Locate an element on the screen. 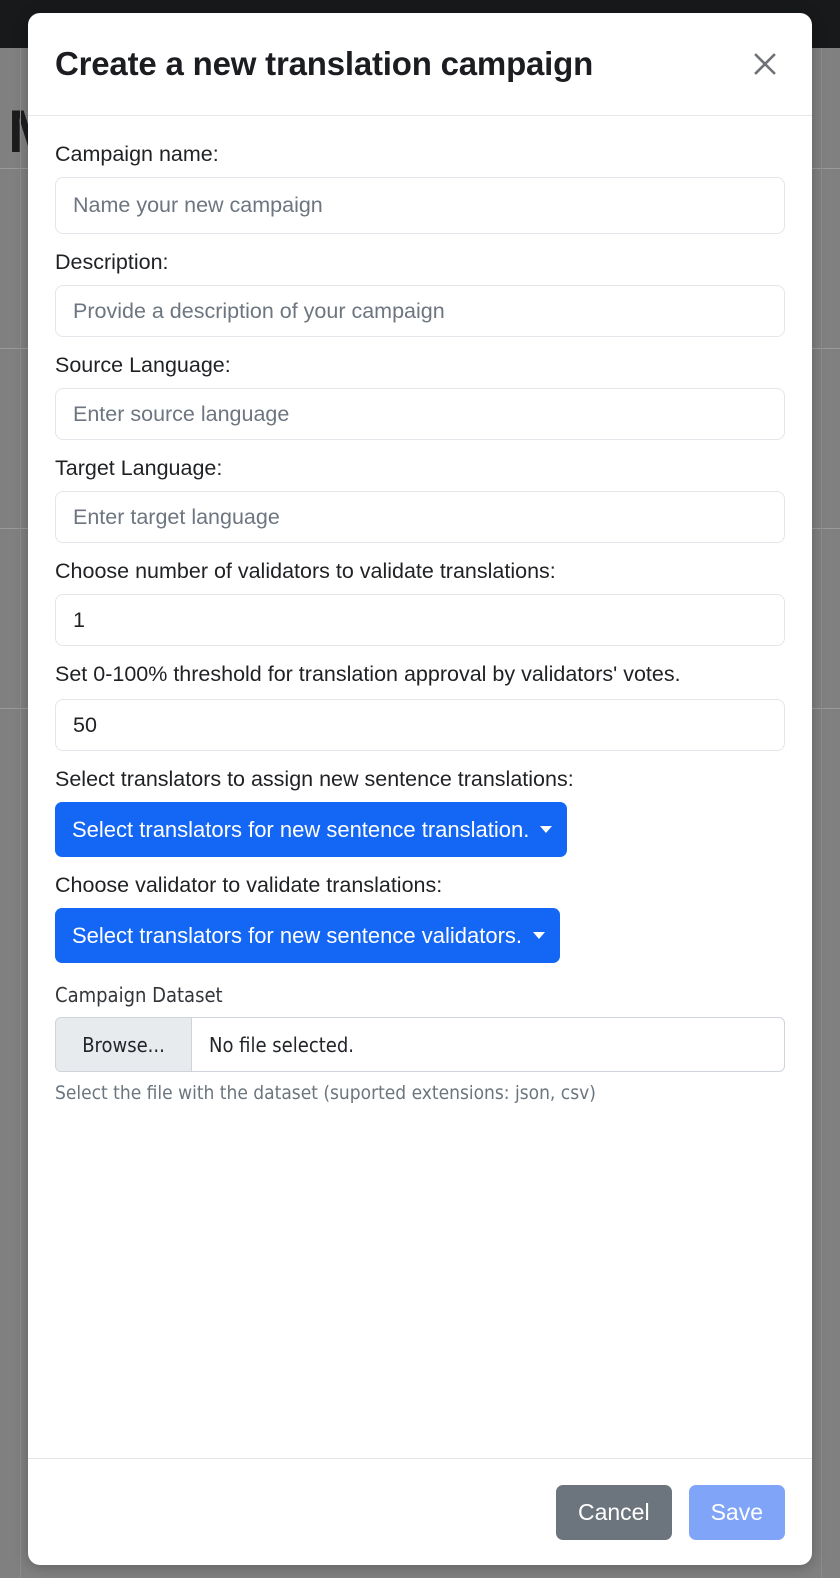  field-source-language: Source Language: is located at coordinates (420, 396).